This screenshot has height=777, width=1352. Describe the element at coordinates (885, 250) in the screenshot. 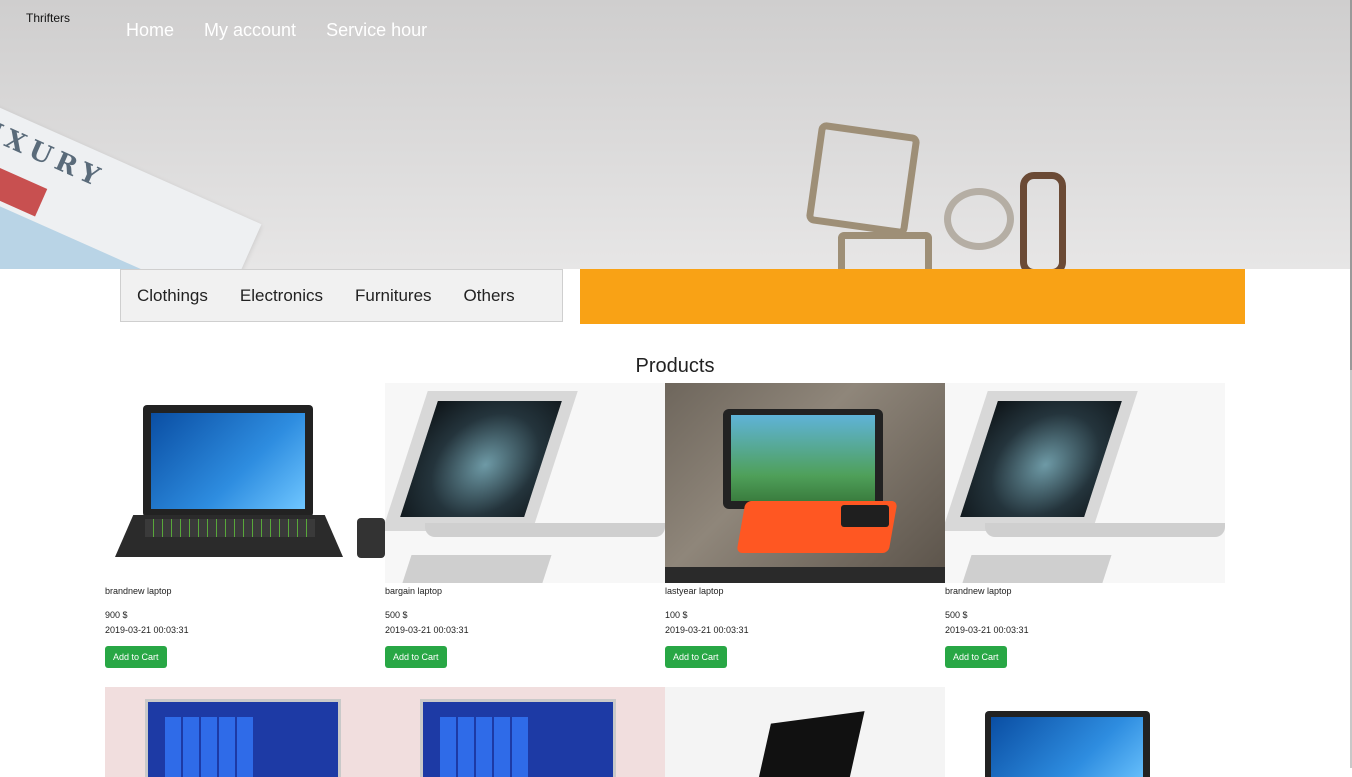

I see `ring-small-decoration` at that location.